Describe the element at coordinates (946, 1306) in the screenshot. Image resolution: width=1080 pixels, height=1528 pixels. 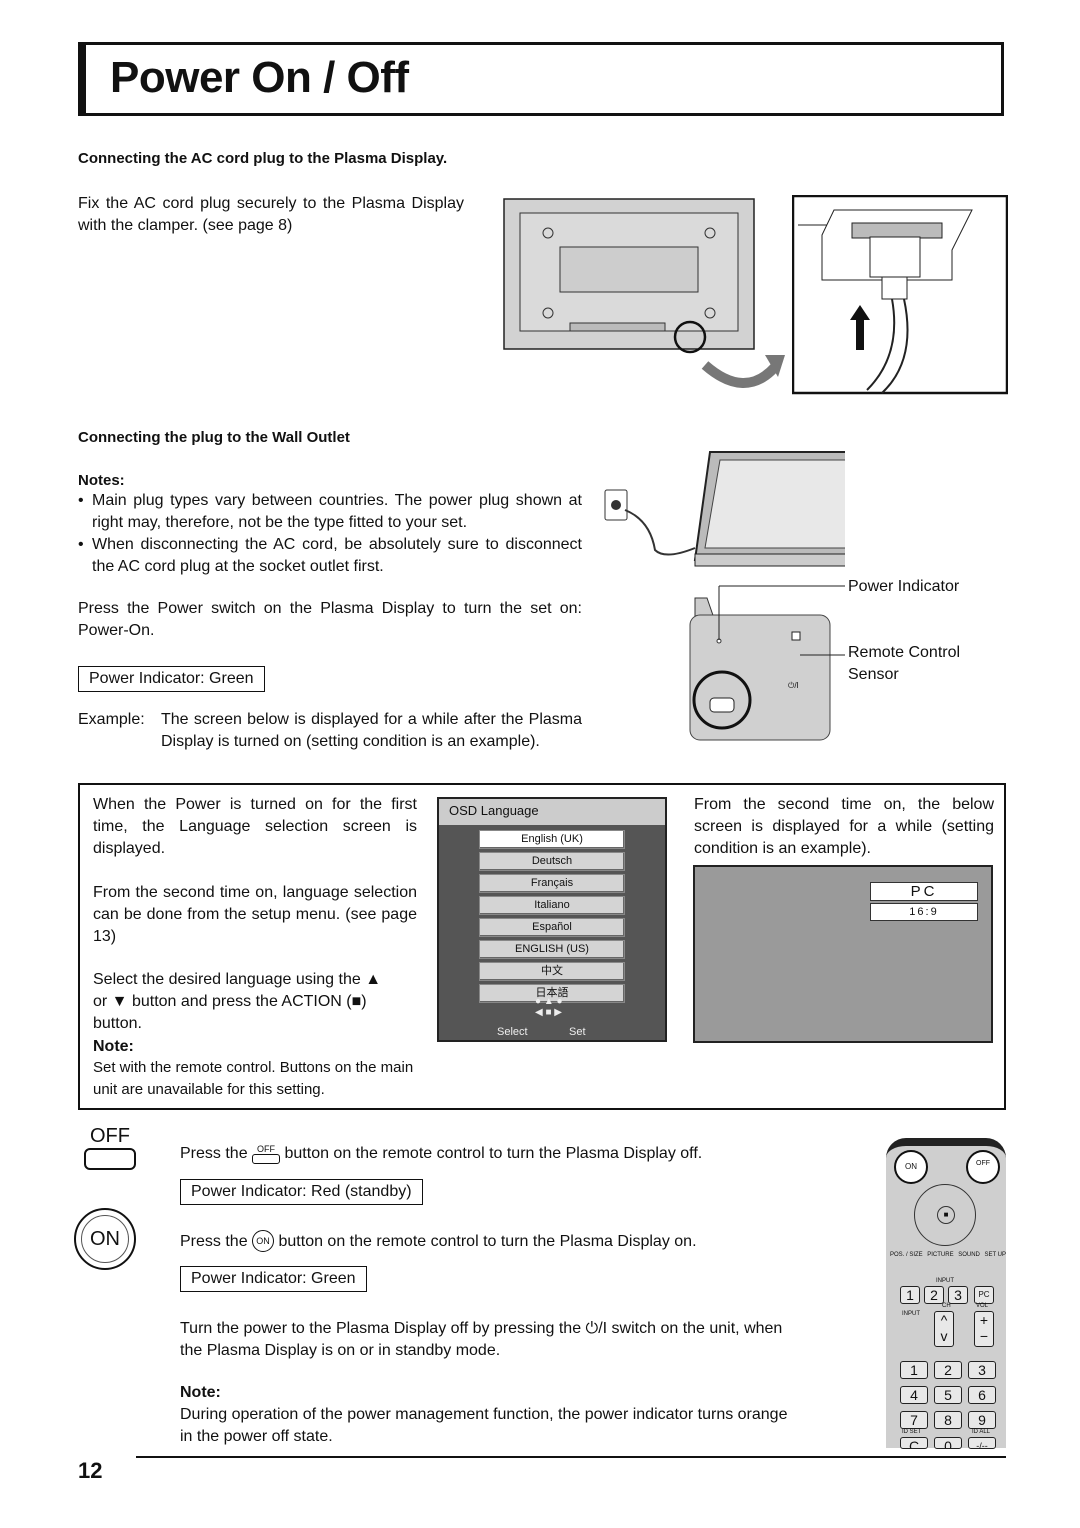
I see `remote-ch-label: CH` at that location.